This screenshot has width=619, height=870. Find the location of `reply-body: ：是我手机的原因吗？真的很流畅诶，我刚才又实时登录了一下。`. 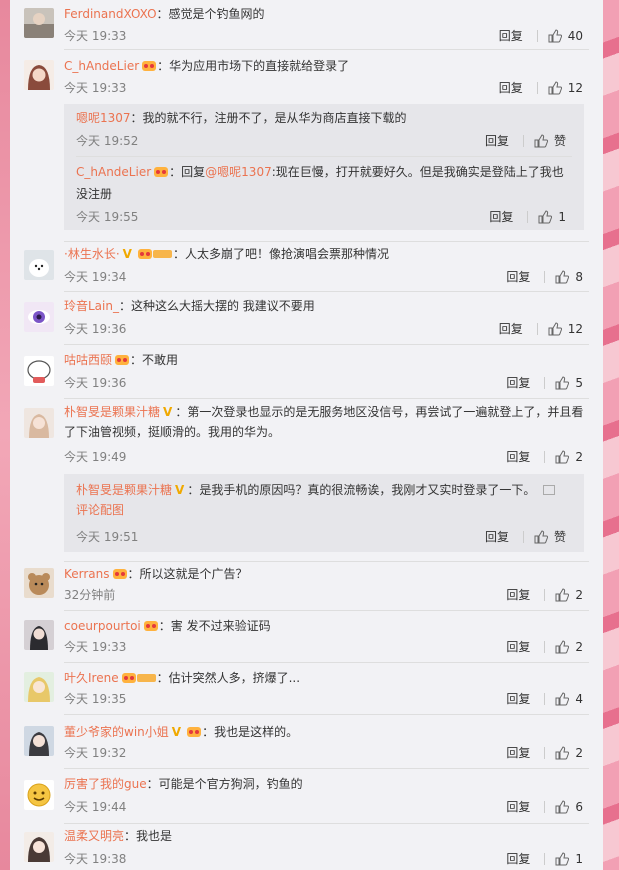

reply-body: ：是我手机的原因吗？真的很流畅诶，我刚才又实时登录了一下。 is located at coordinates (361, 490).